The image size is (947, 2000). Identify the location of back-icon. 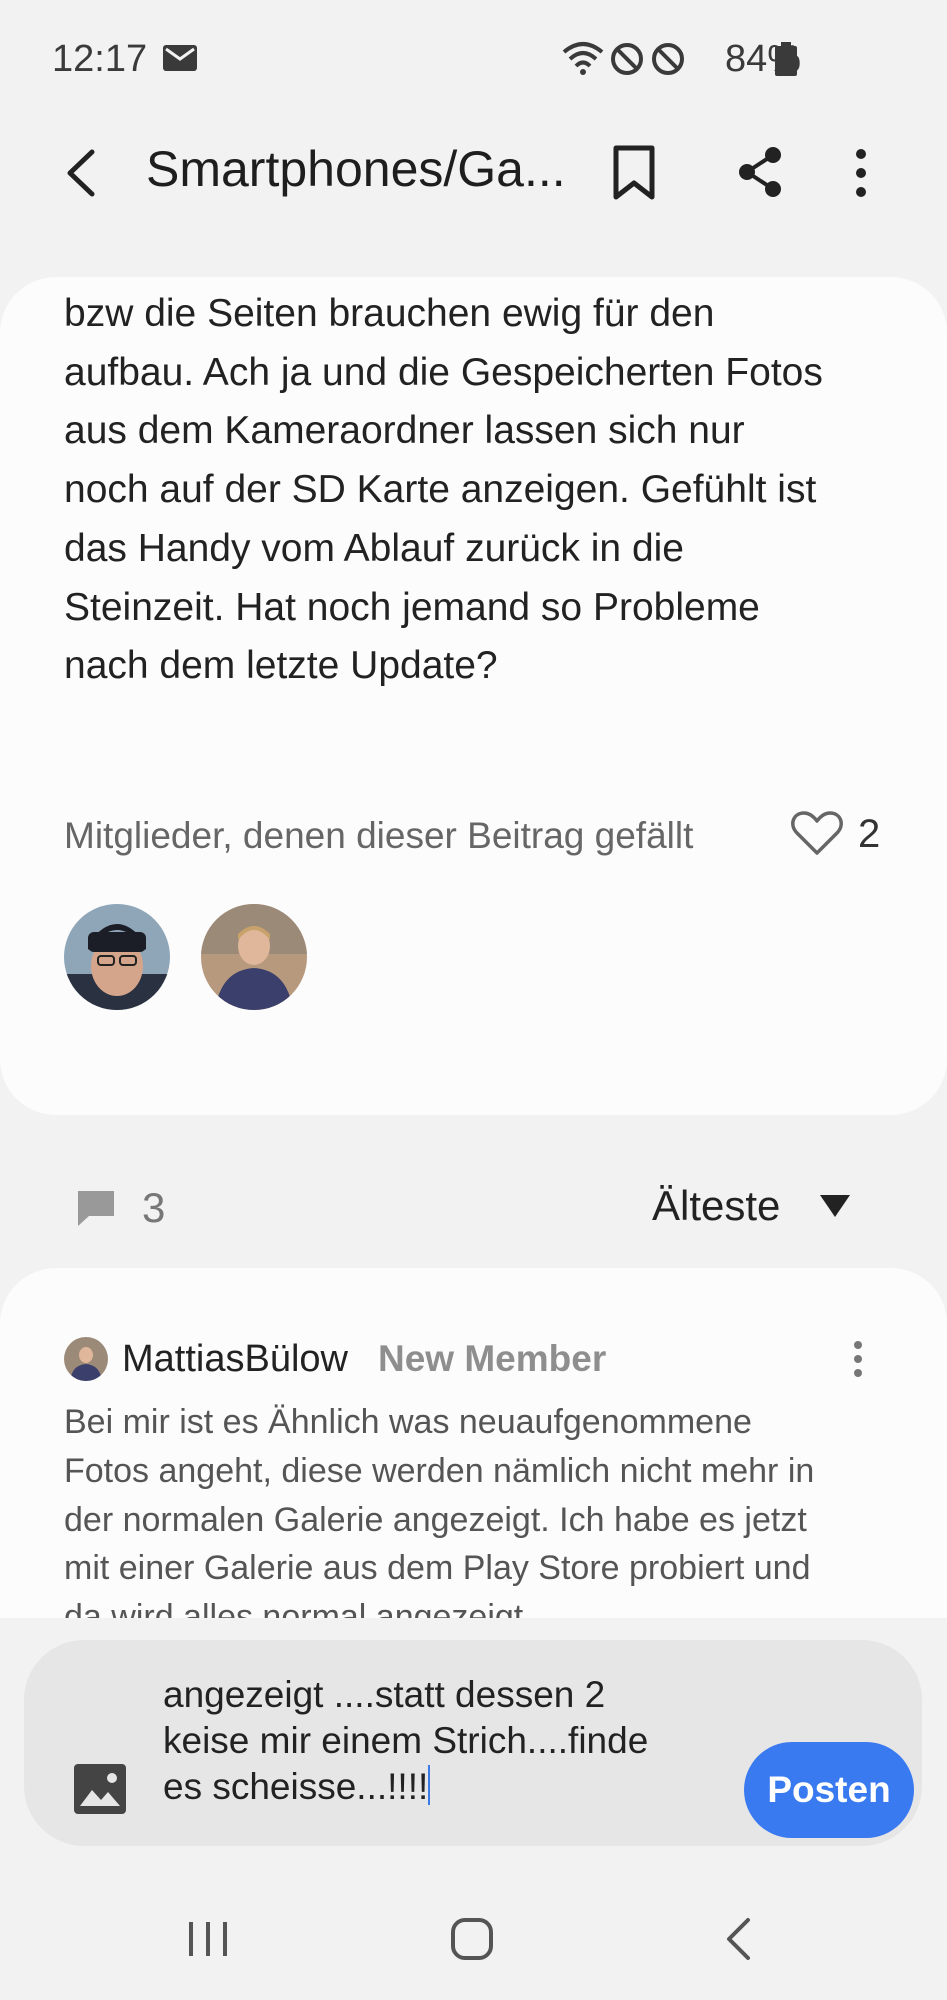
(80, 173).